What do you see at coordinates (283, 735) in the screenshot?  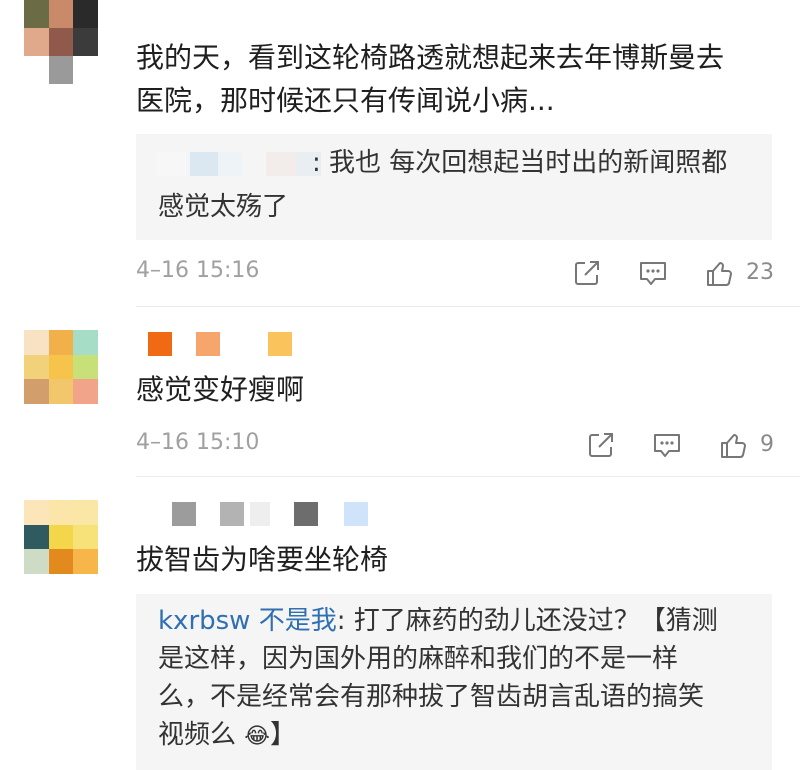 I see `reply-text: 】` at bounding box center [283, 735].